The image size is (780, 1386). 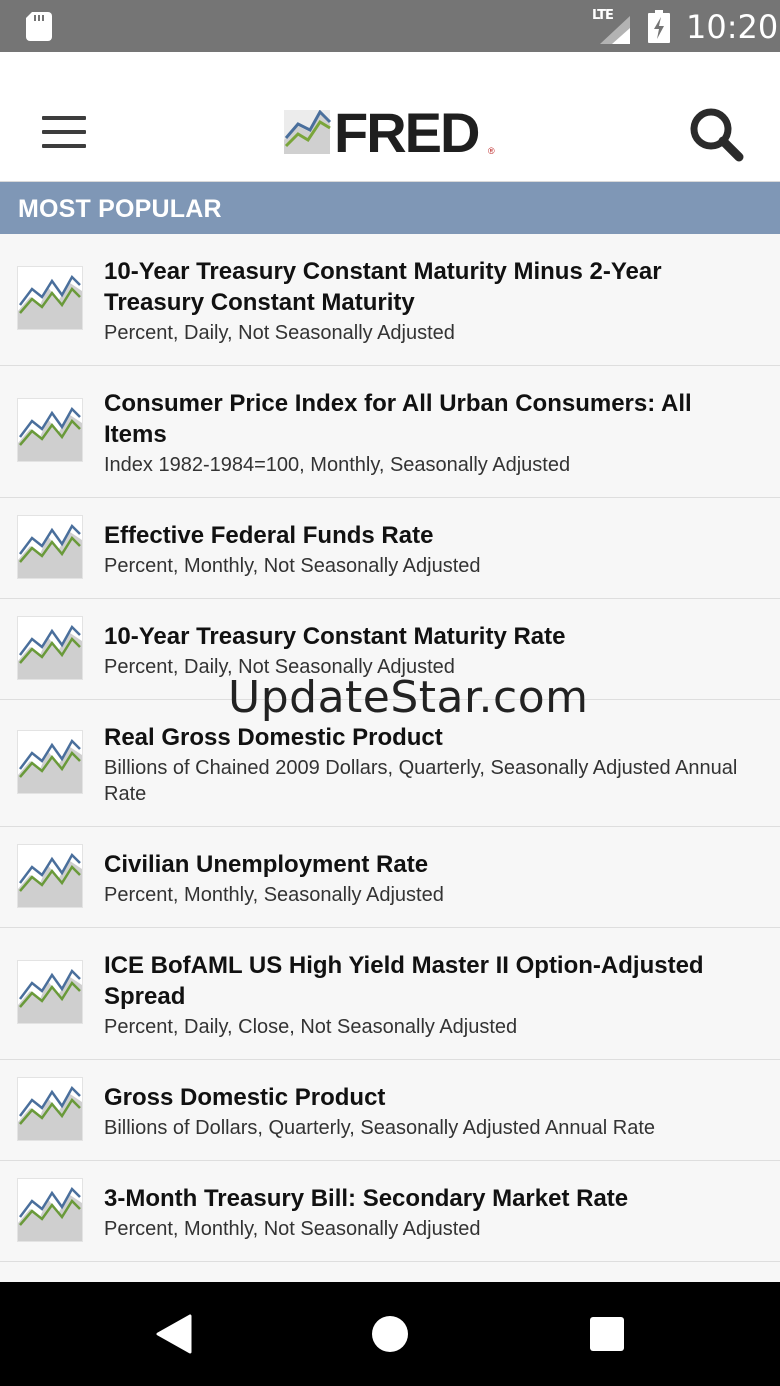 I want to click on system-nav-bar, so click(x=390, y=1334).